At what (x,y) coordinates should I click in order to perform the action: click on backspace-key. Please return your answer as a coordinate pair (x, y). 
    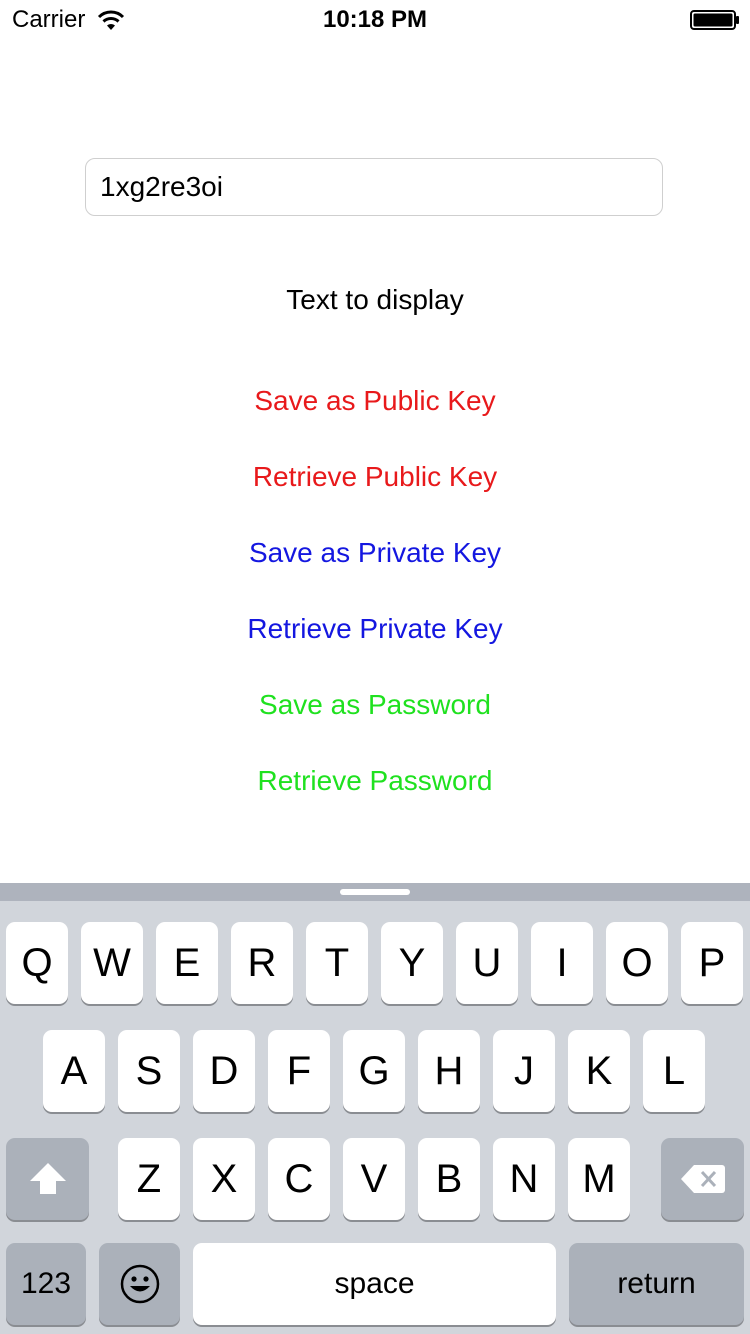
    Looking at the image, I should click on (702, 1179).